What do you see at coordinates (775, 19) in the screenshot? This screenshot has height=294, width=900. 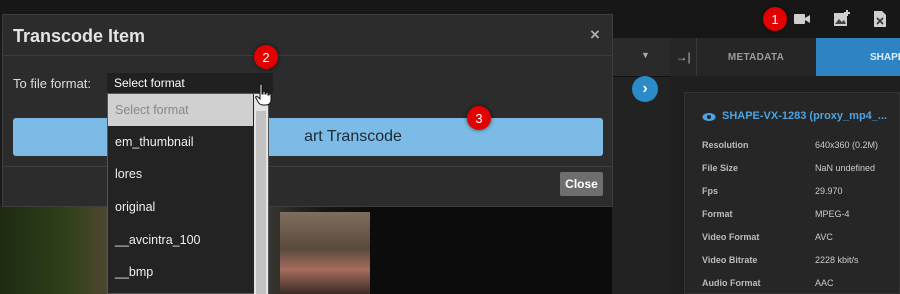 I see `callout-marker-1: 1` at bounding box center [775, 19].